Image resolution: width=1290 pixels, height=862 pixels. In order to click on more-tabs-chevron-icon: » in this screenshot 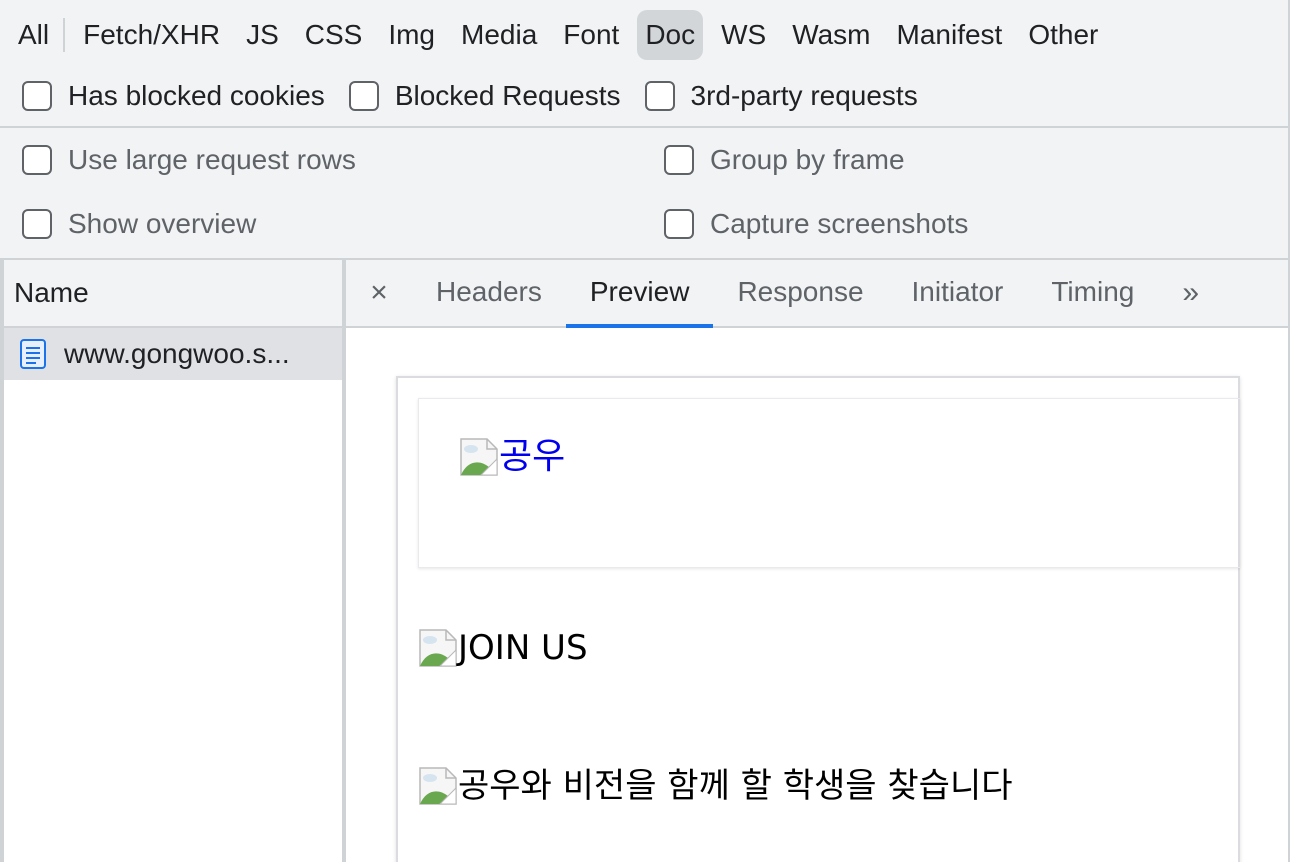, I will do `click(1178, 293)`.